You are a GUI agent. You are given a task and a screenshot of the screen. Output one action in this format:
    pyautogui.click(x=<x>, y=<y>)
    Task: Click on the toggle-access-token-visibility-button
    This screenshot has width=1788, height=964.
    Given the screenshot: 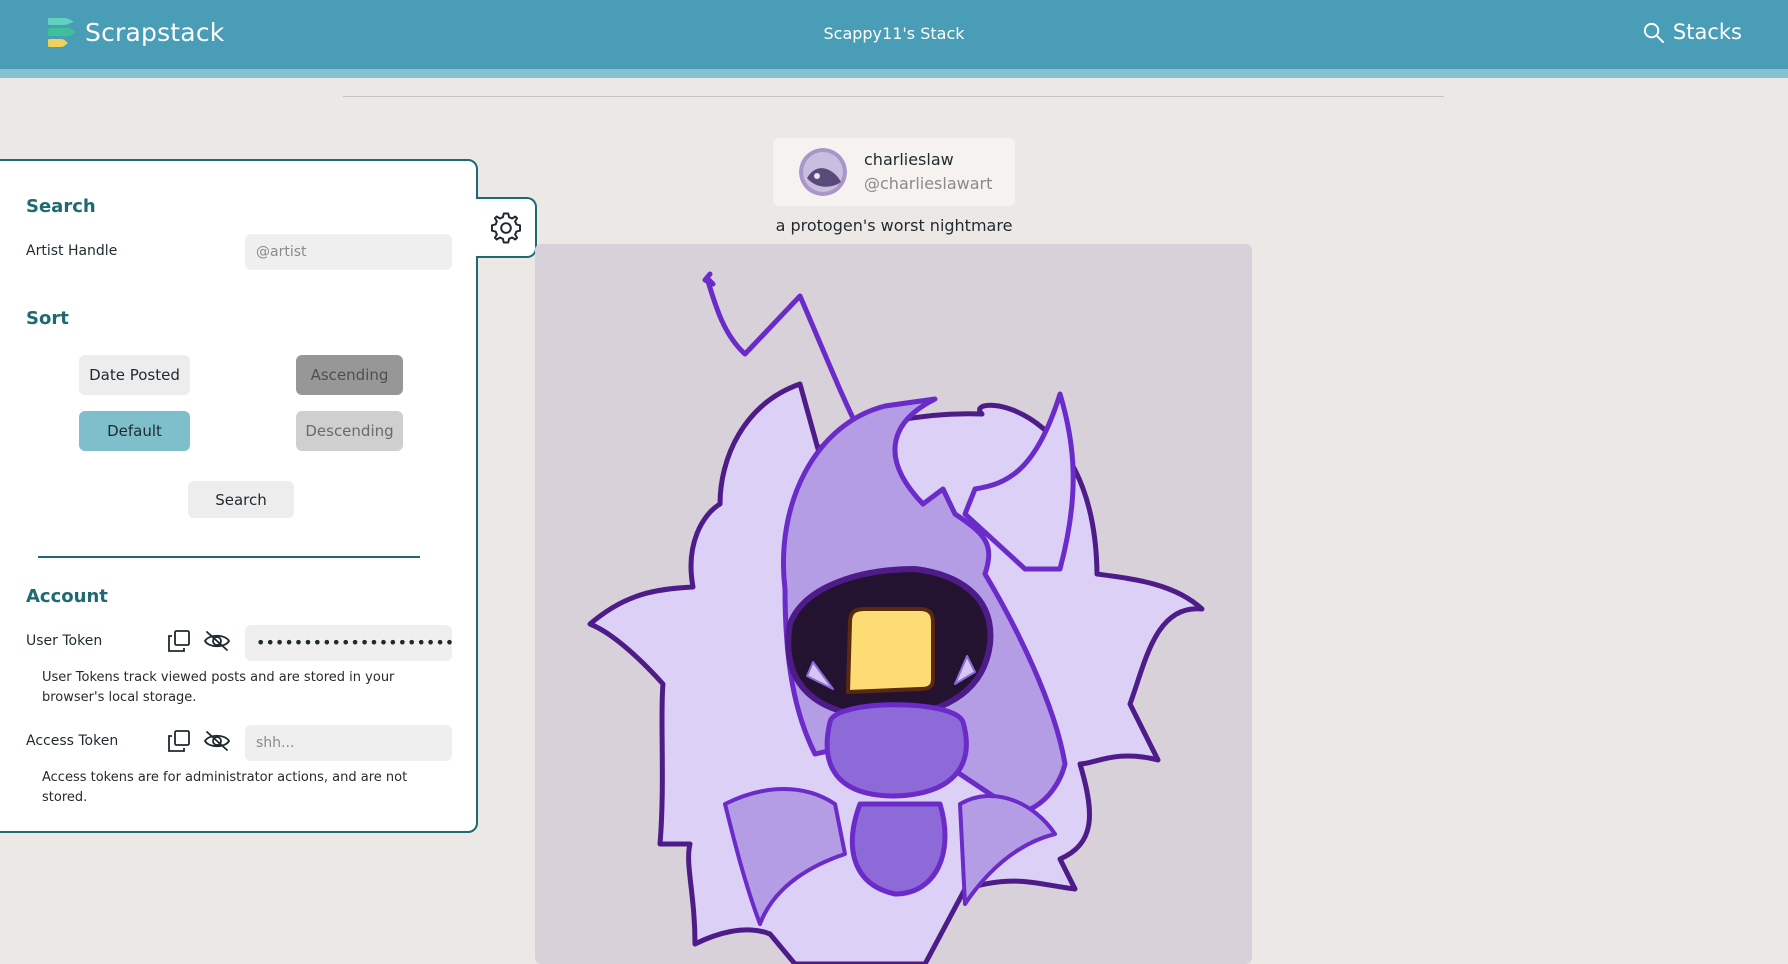 What is the action you would take?
    pyautogui.click(x=217, y=741)
    